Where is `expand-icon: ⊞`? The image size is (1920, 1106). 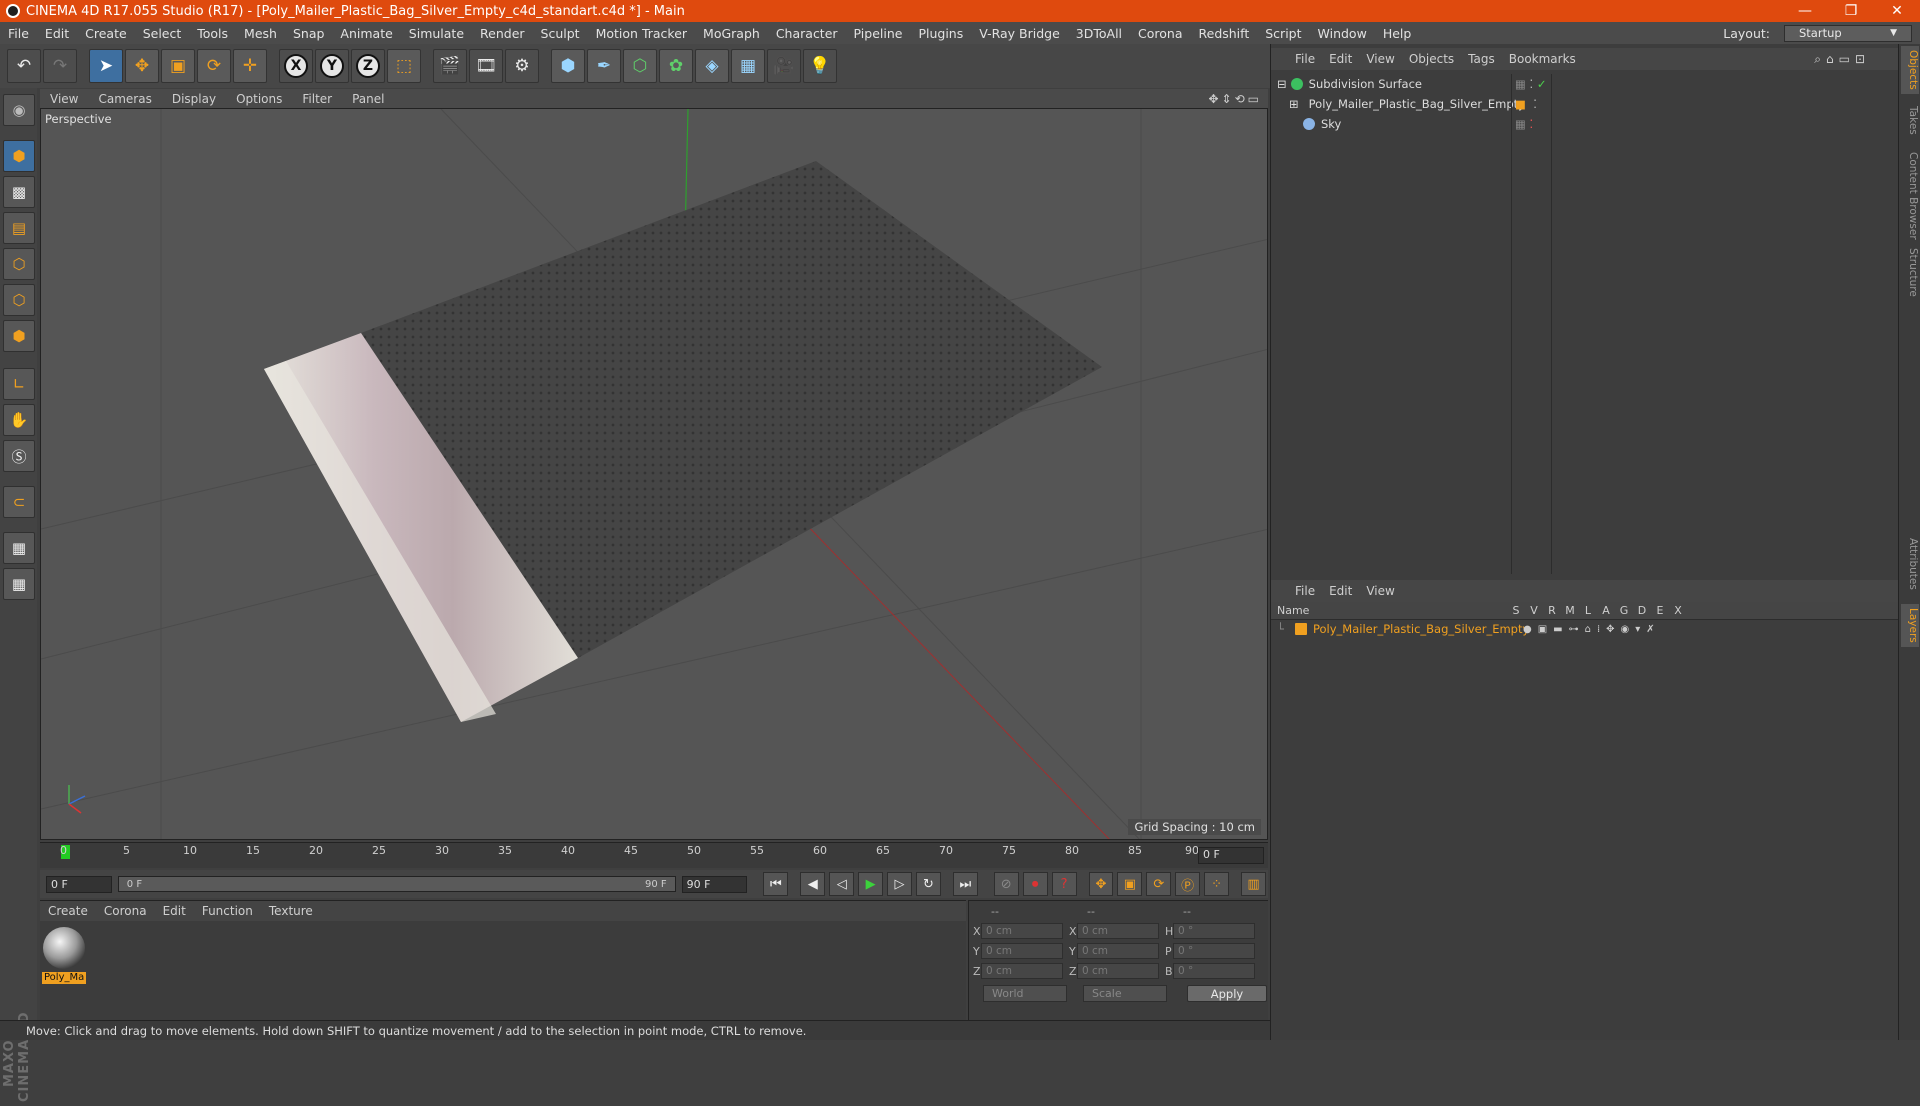
expand-icon: ⊞ is located at coordinates (1294, 104).